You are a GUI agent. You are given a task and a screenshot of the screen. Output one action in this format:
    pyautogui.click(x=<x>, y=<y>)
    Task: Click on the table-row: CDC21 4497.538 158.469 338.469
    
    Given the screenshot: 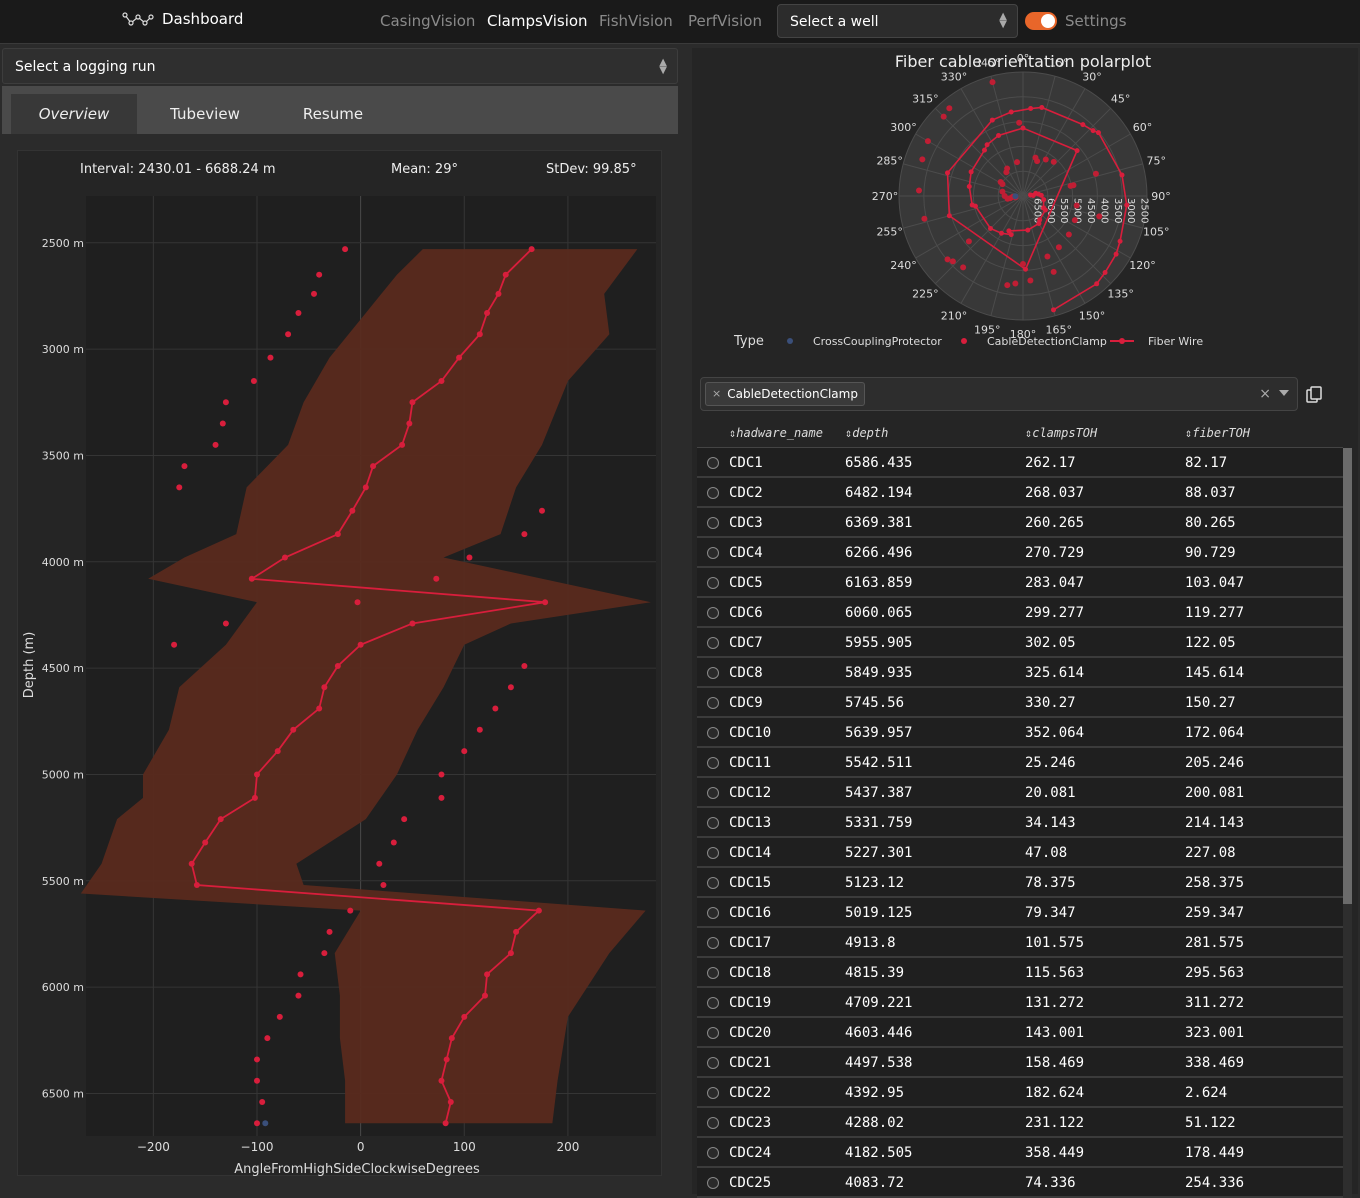 What is the action you would take?
    pyautogui.click(x=1020, y=1063)
    